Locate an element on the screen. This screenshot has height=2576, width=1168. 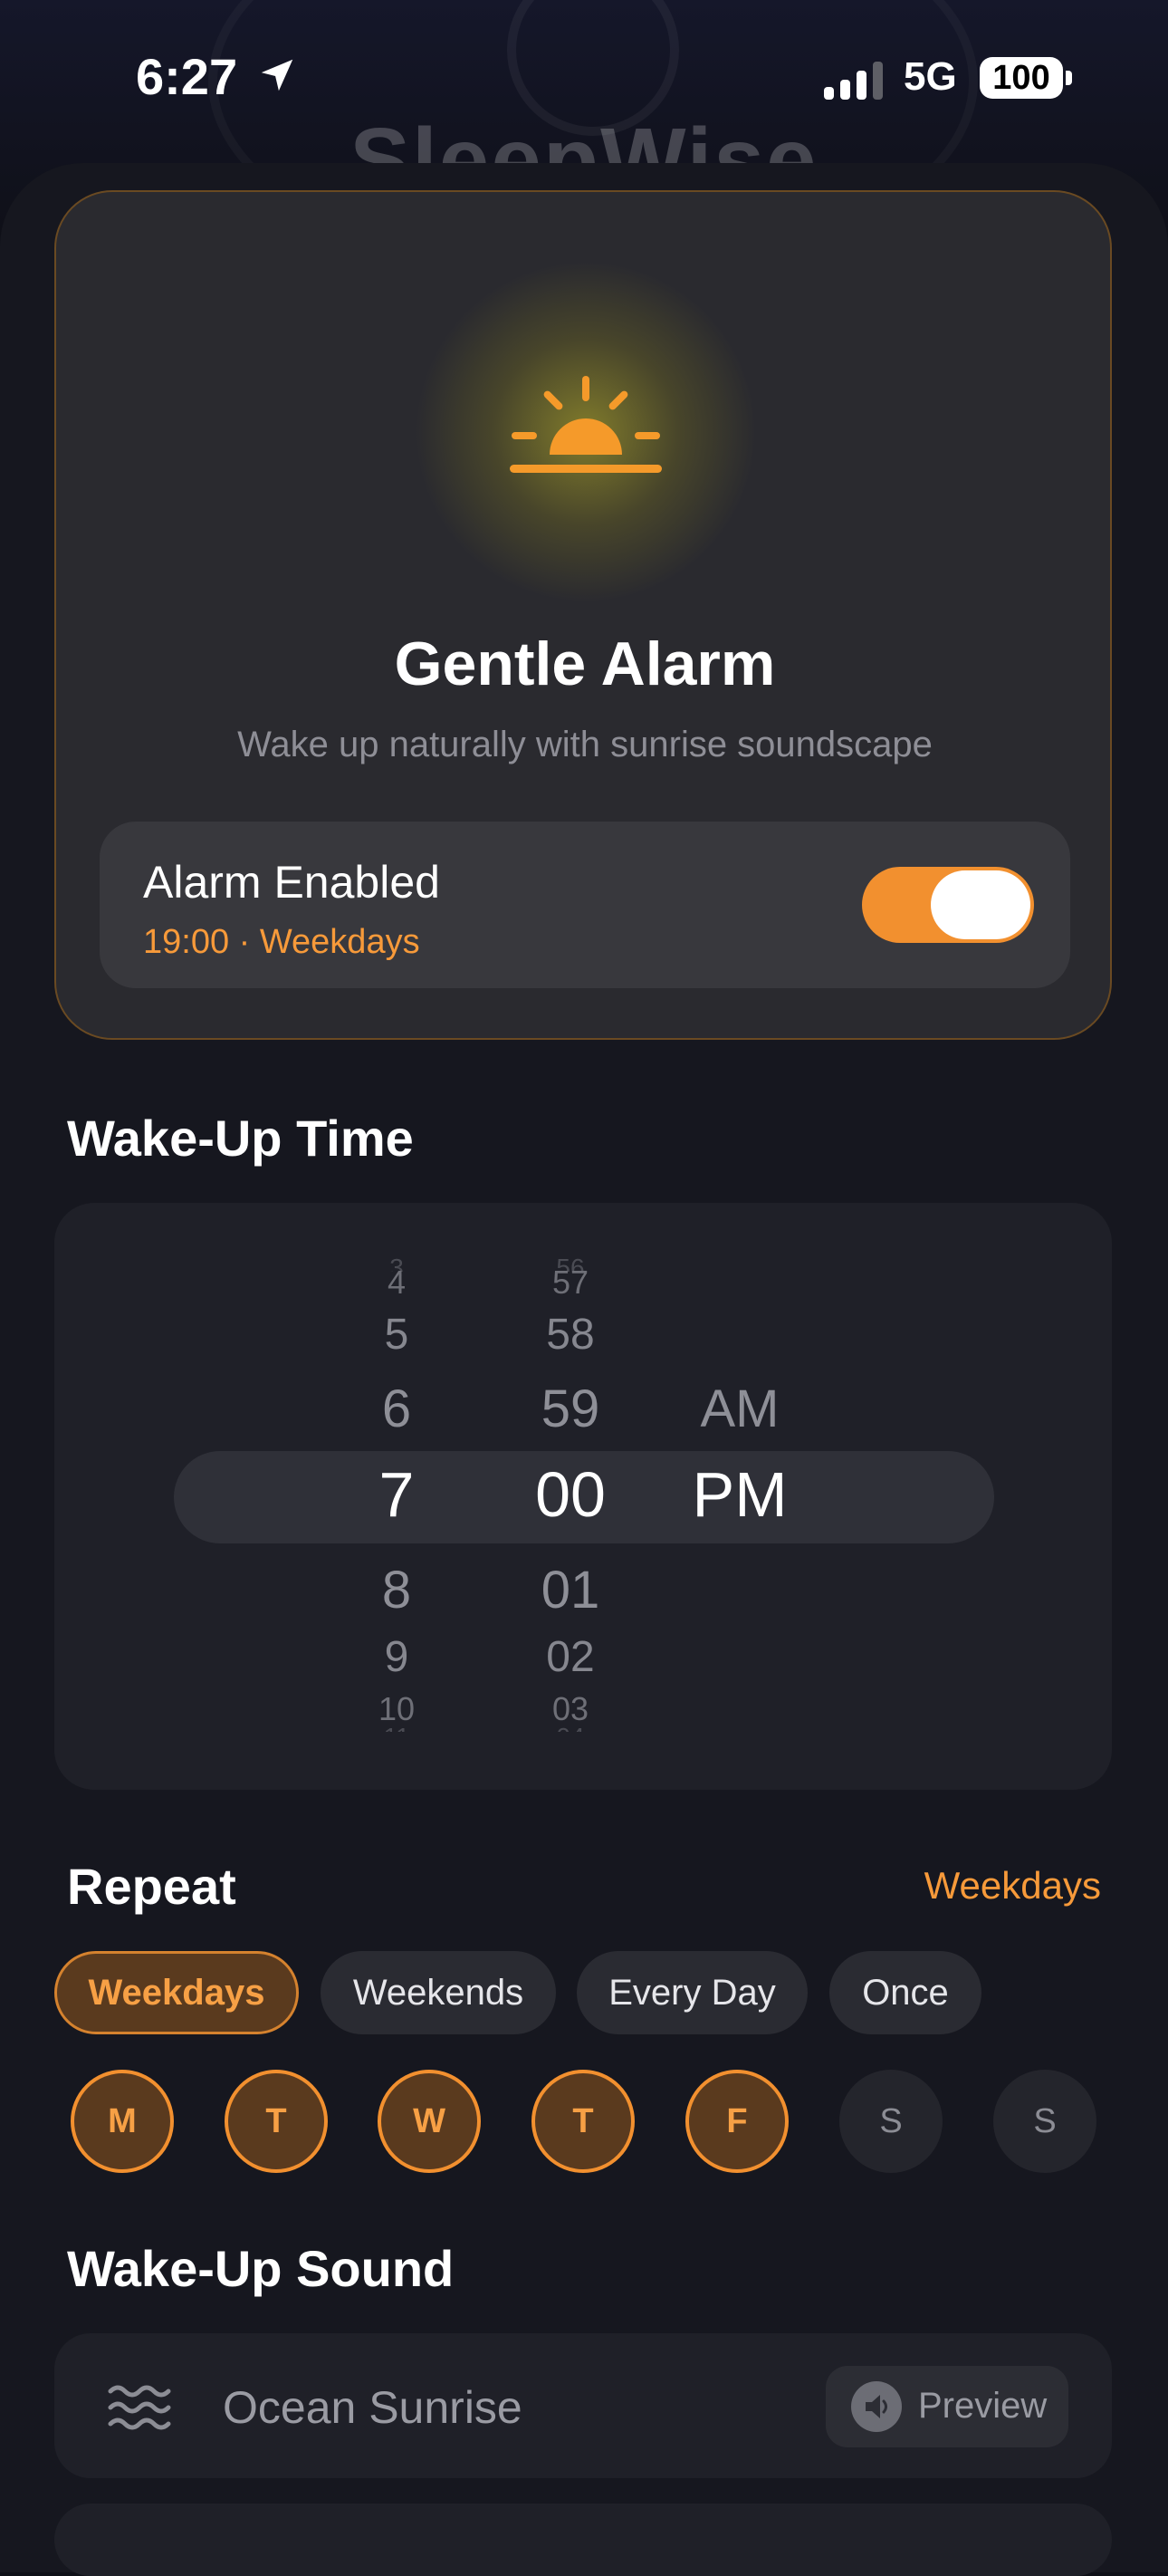
location-arrow-icon is located at coordinates (277, 75).